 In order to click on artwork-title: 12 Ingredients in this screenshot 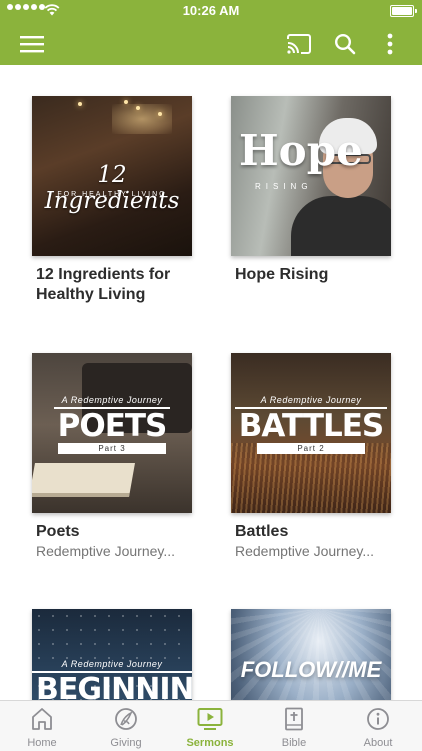, I will do `click(112, 188)`.